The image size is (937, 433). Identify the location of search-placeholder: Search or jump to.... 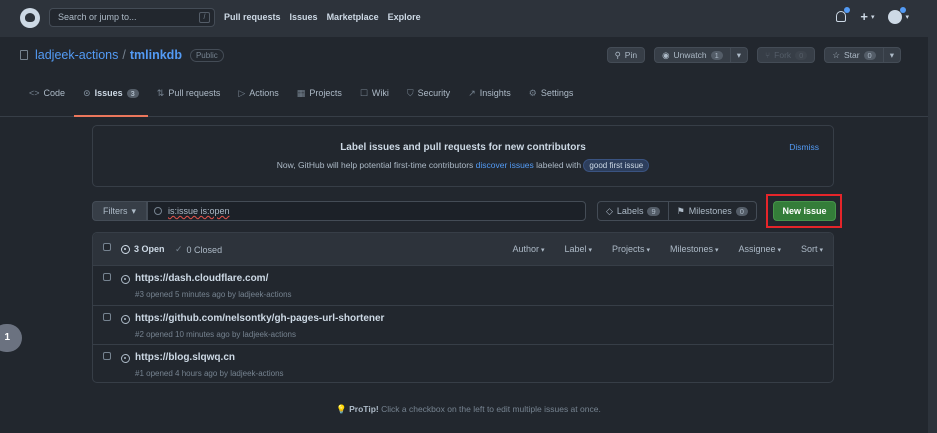
(97, 17).